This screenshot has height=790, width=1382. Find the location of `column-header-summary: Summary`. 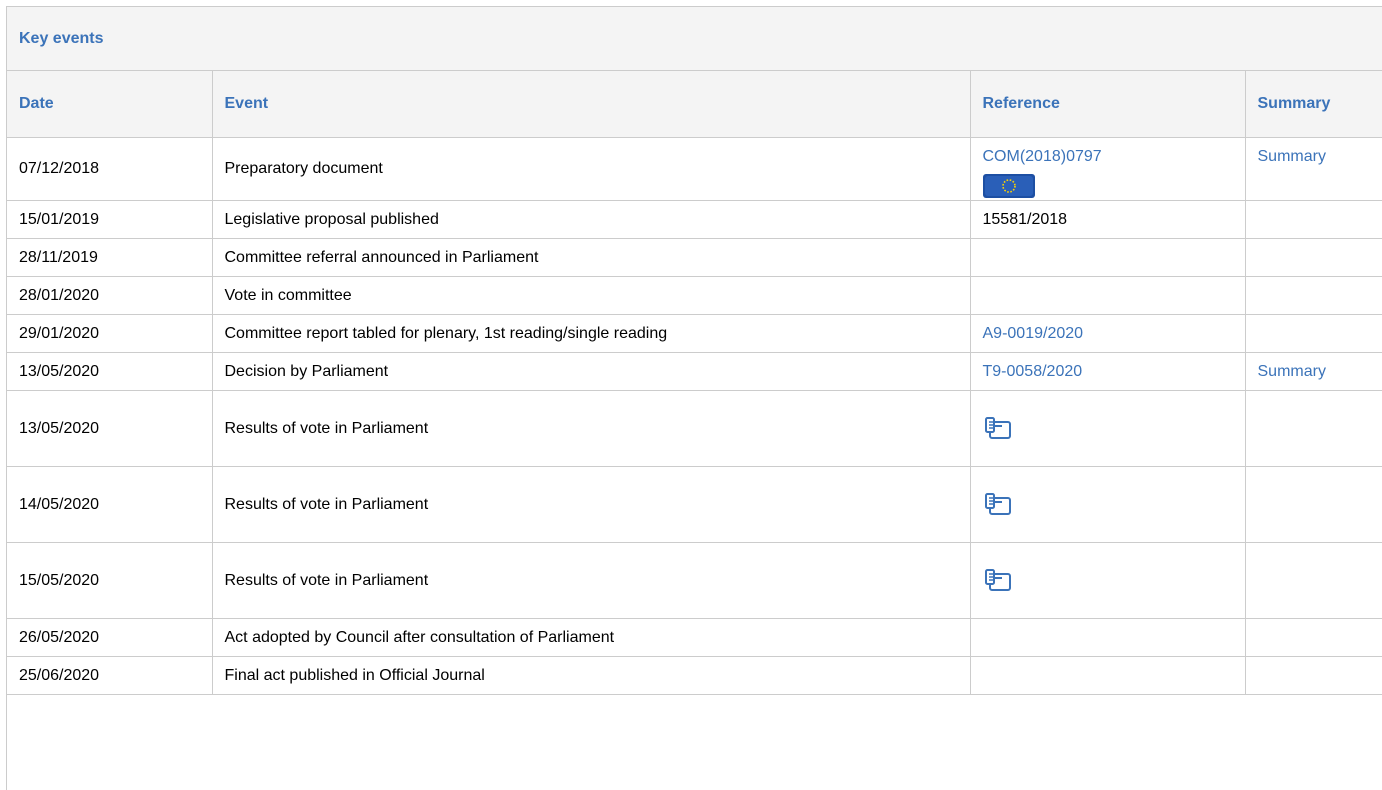

column-header-summary: Summary is located at coordinates (1313, 104).